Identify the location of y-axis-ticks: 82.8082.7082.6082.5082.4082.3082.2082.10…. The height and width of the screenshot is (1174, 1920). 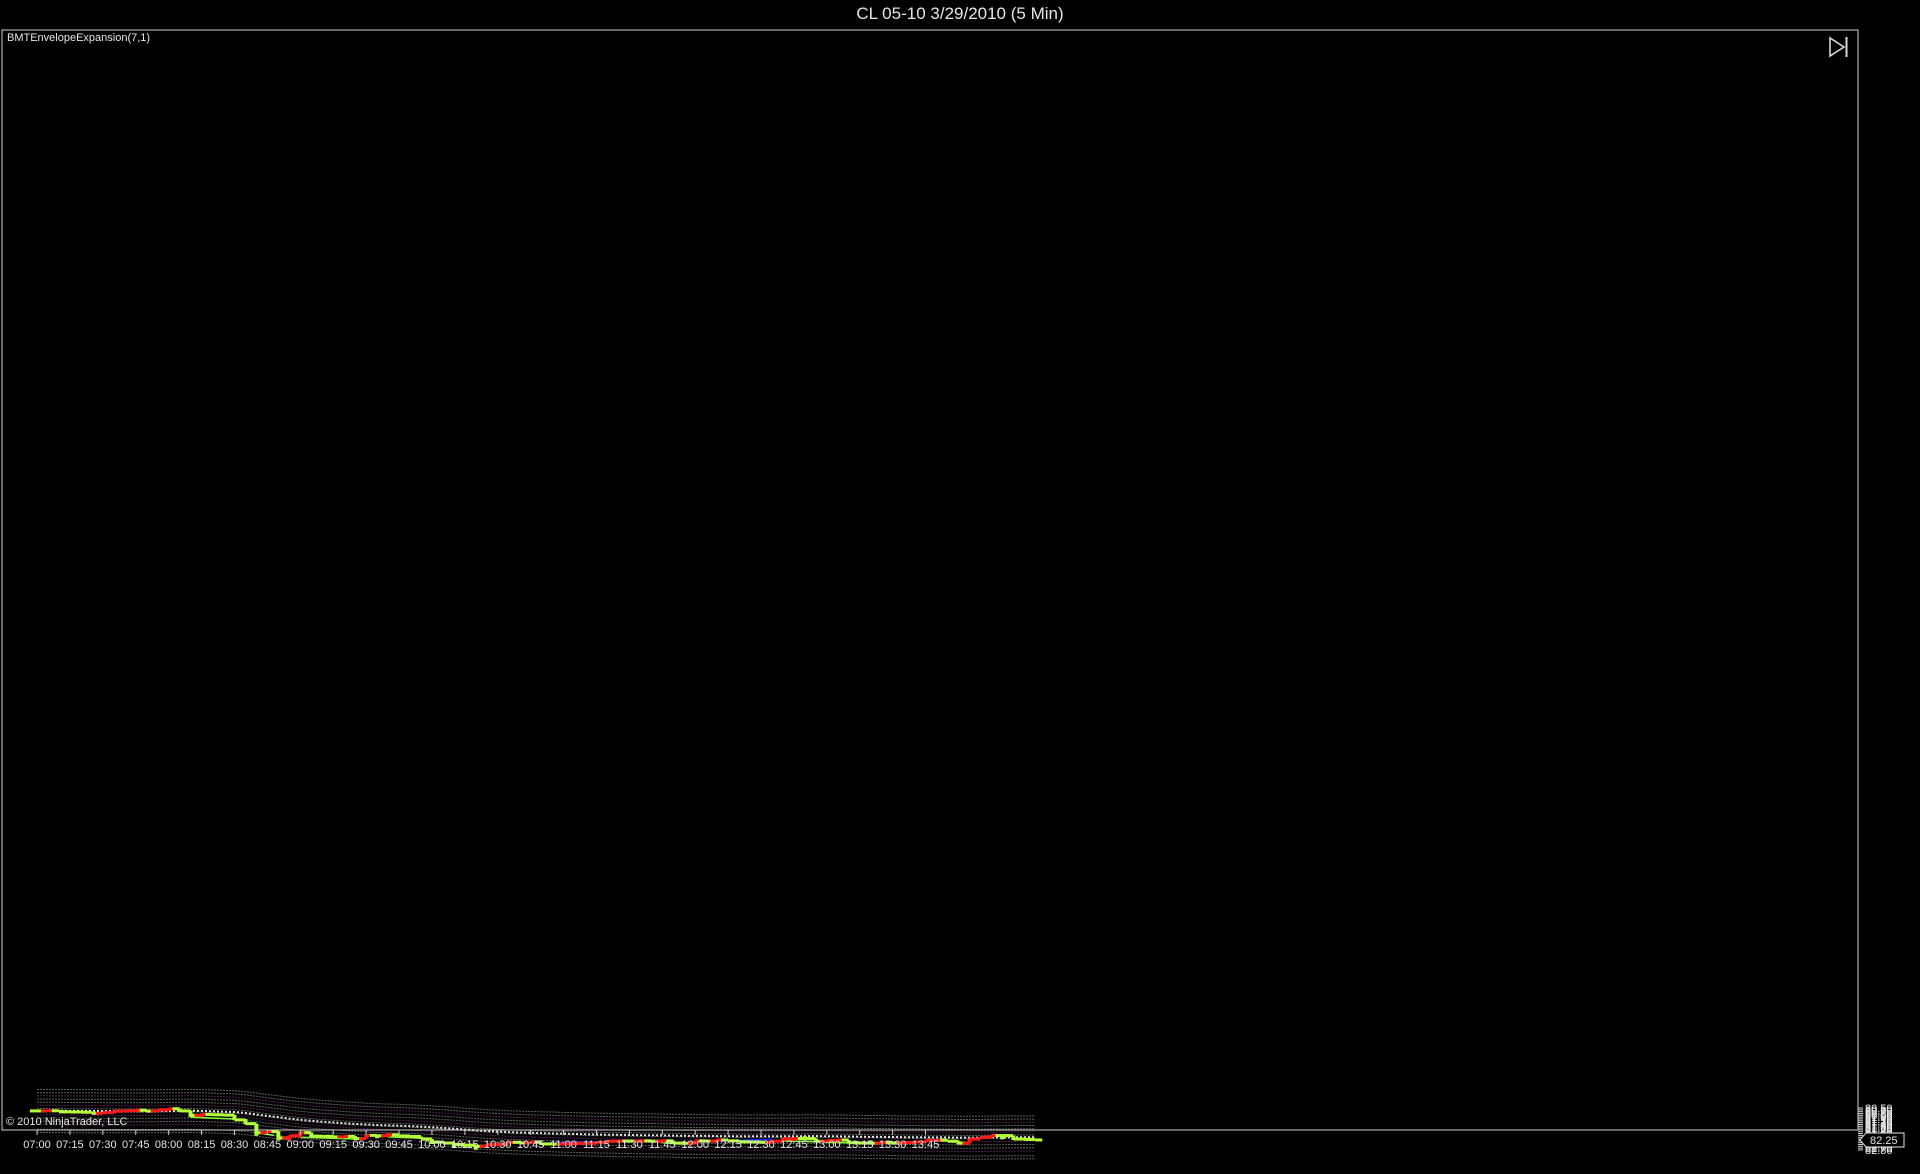
(1875, 1130).